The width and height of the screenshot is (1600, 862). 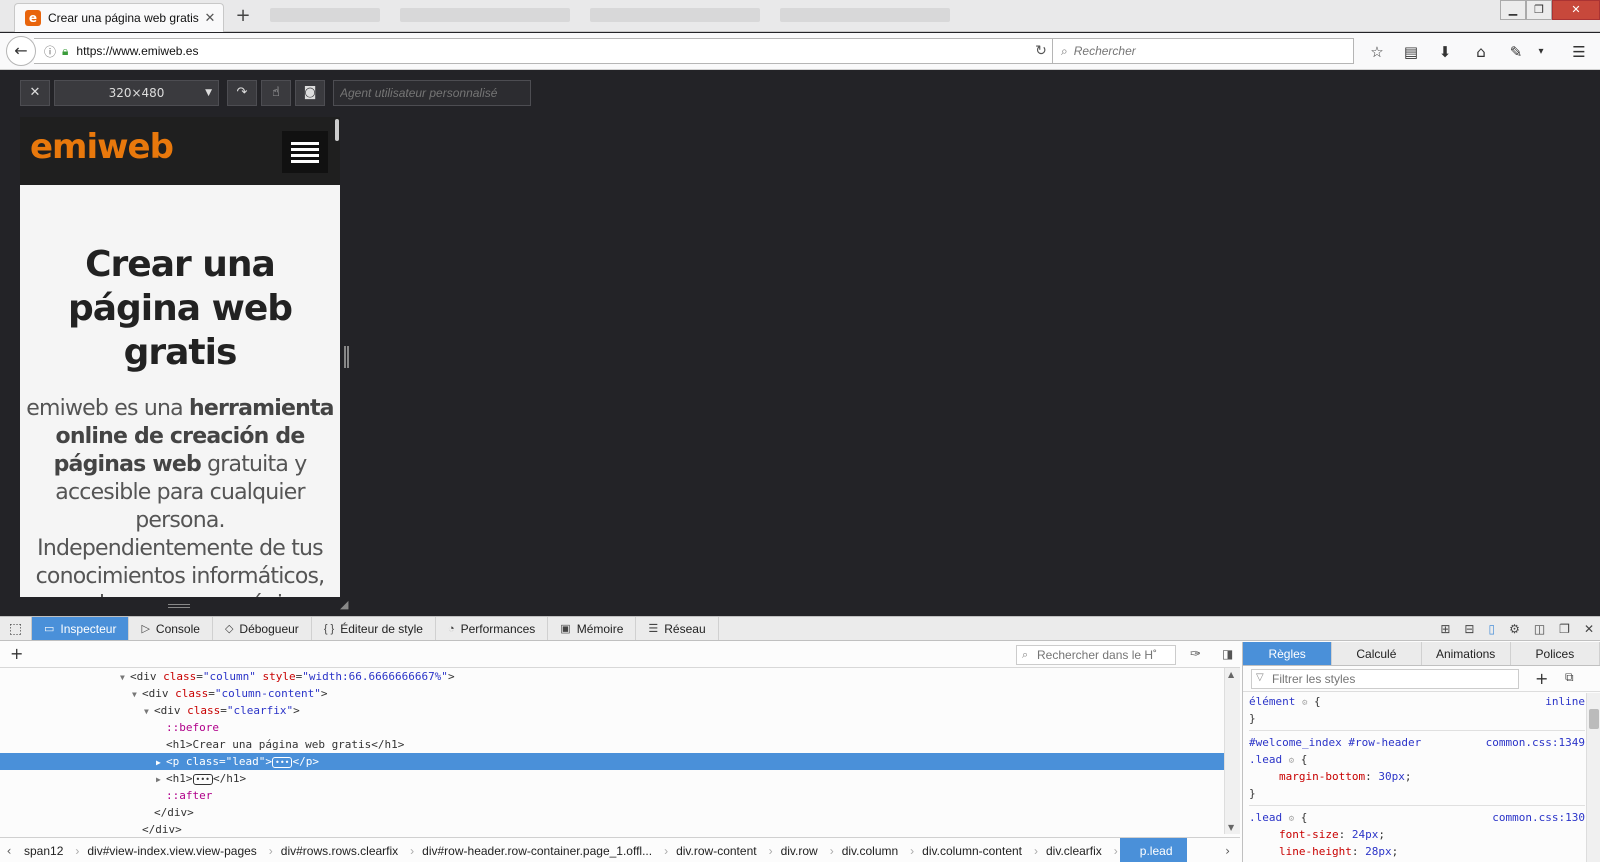 What do you see at coordinates (552, 51) in the screenshot?
I see `url-text: https://www.emiweb.es` at bounding box center [552, 51].